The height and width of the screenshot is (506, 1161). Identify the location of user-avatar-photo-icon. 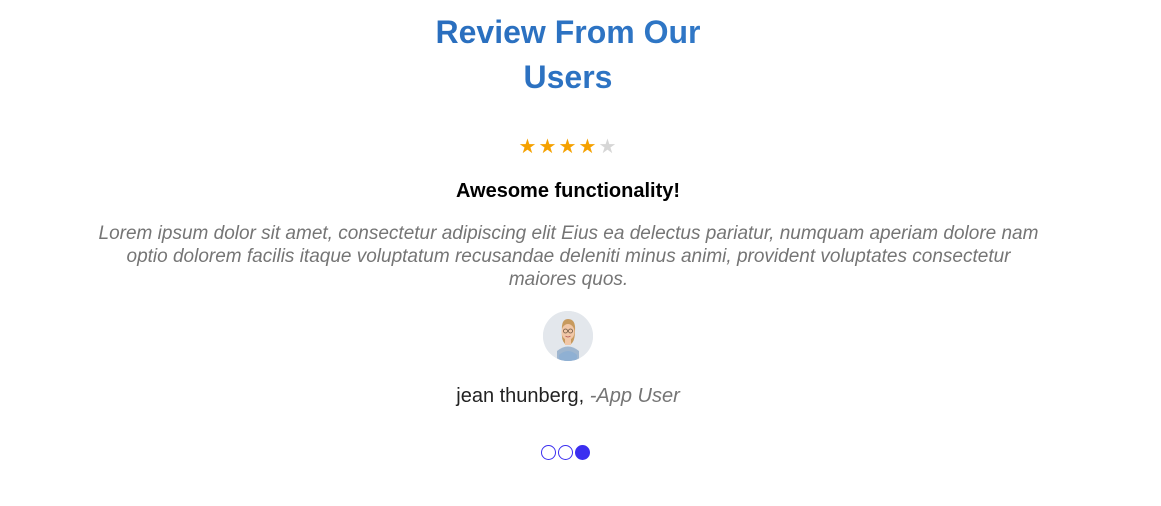
(568, 336).